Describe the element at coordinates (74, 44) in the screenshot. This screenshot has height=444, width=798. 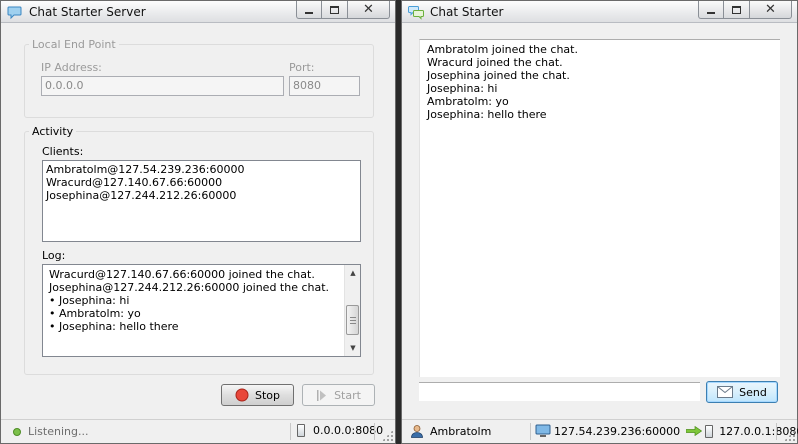
I see `local-end-point-legend: Local End Point` at that location.